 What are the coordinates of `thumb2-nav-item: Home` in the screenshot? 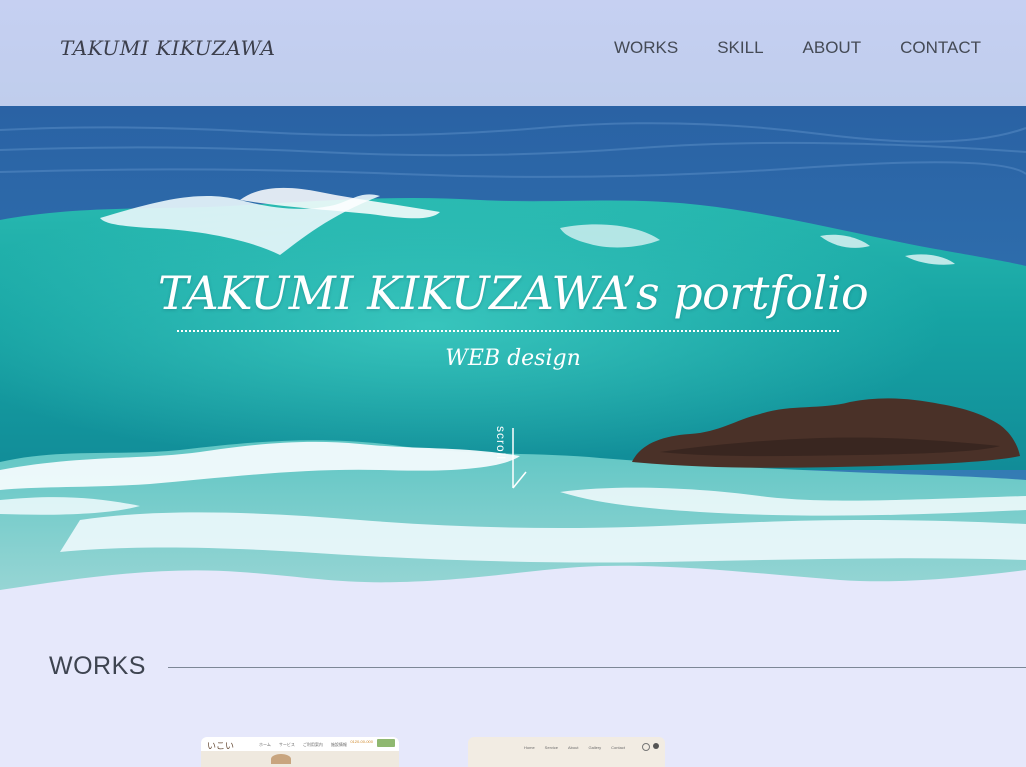 It's located at (529, 747).